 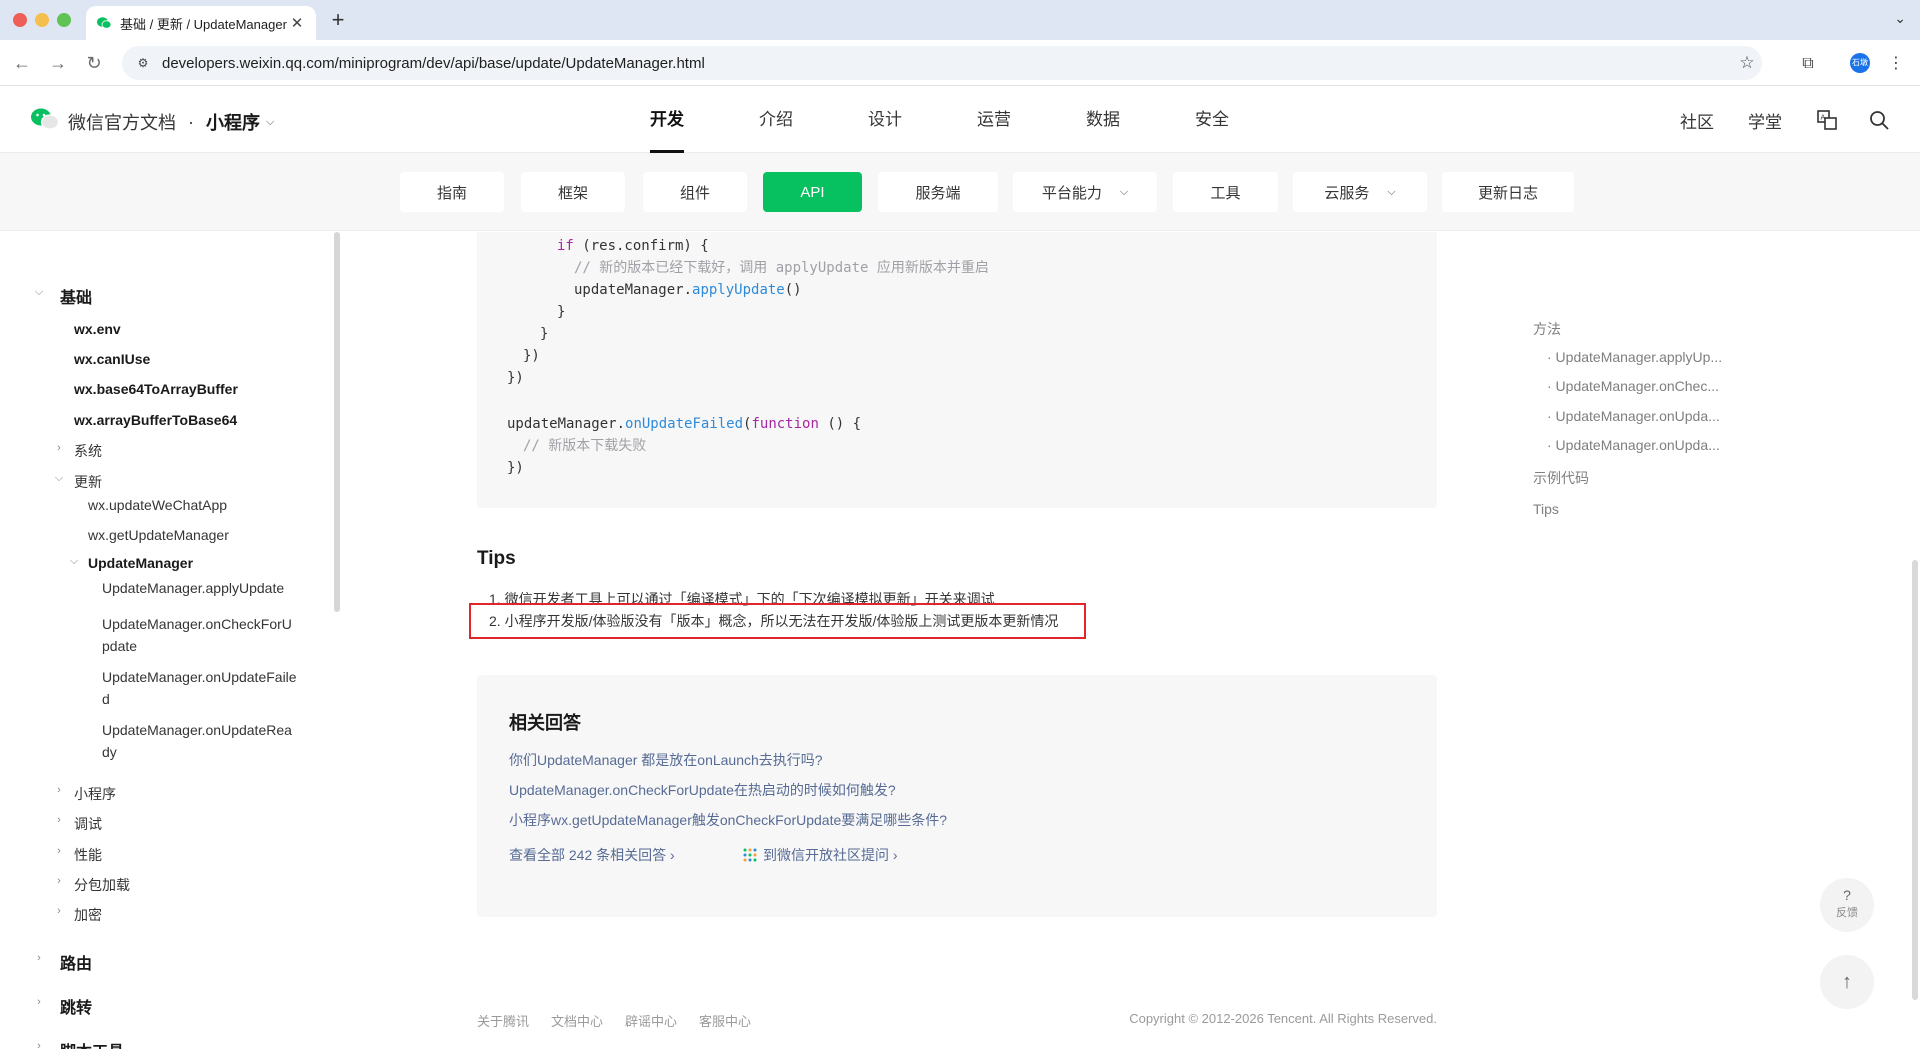 I want to click on site-header: 微信官方文档 · 小程序 ⌵ 开发 介绍 设计 运营 数据 安全 社区 学堂 A, so click(x=960, y=120).